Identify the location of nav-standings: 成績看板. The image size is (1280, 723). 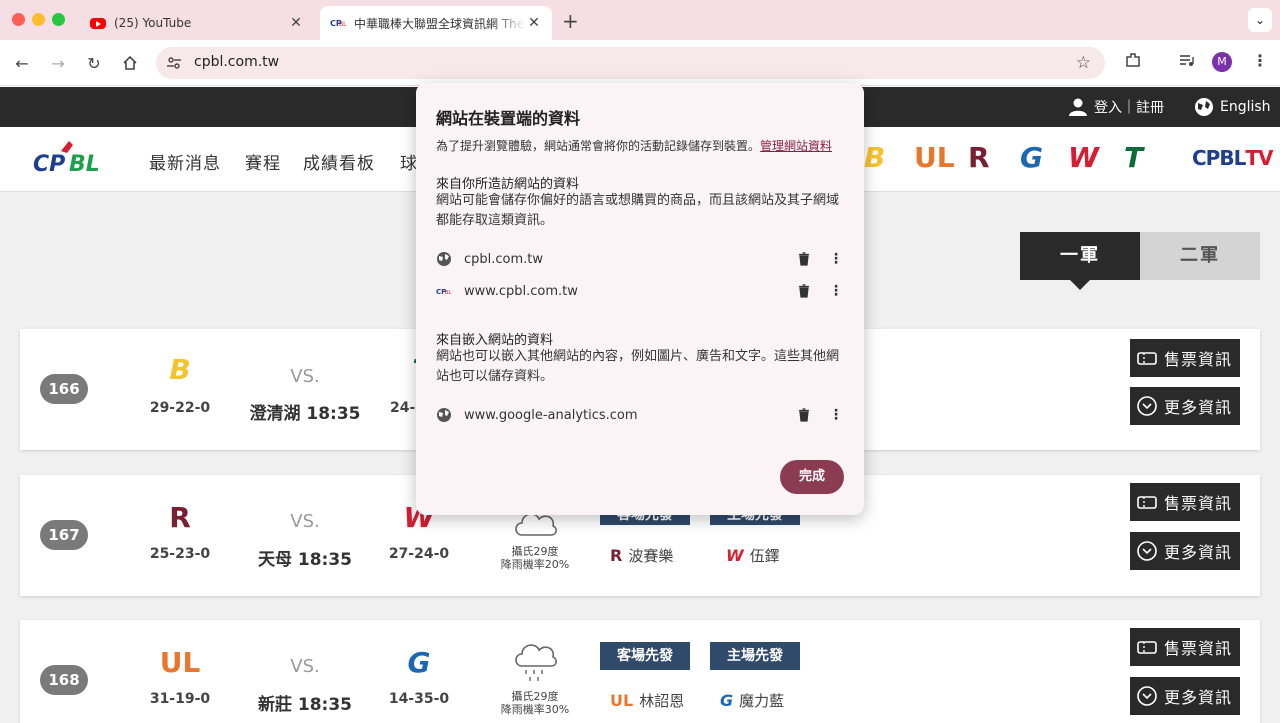
(339, 161).